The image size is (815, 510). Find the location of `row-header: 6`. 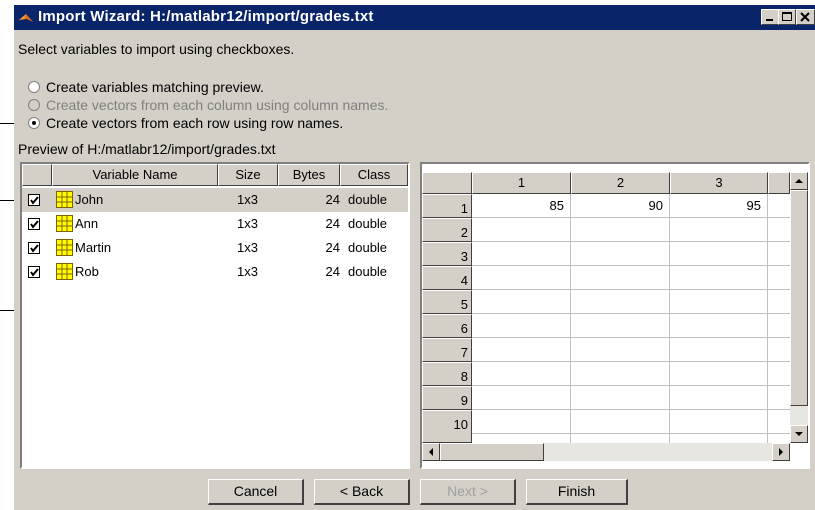

row-header: 6 is located at coordinates (447, 326).